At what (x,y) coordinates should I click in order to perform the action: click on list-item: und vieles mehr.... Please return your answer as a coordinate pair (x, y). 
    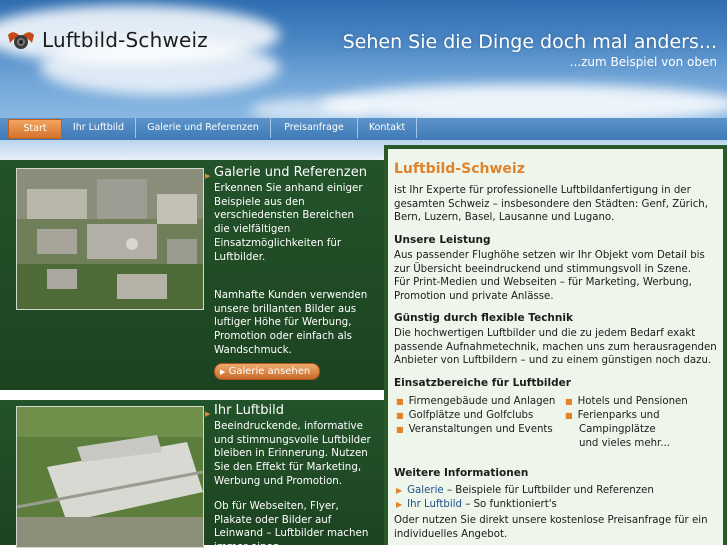
    Looking at the image, I should click on (625, 443).